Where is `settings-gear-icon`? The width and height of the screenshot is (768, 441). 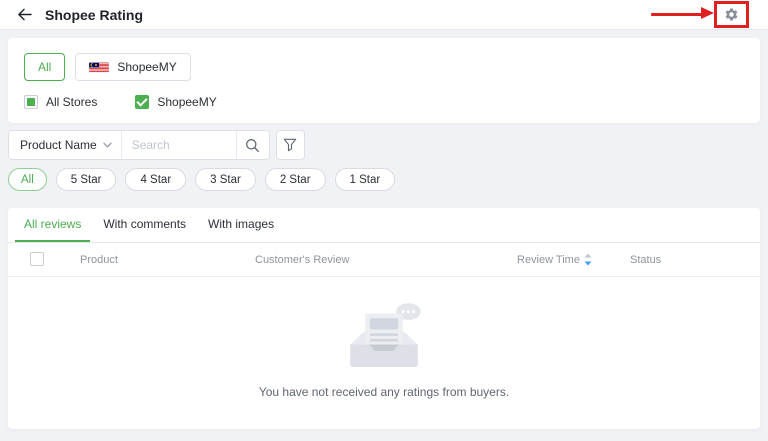
settings-gear-icon is located at coordinates (731, 14).